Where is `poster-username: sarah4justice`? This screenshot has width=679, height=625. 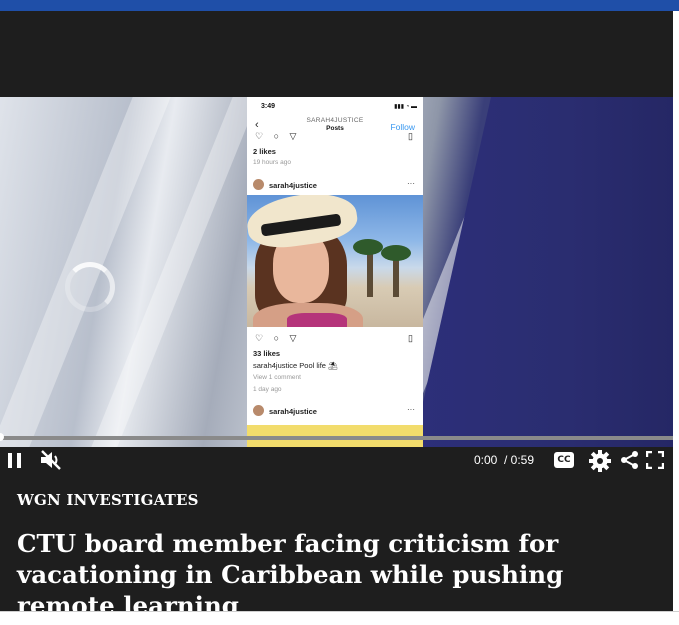 poster-username: sarah4justice is located at coordinates (293, 185).